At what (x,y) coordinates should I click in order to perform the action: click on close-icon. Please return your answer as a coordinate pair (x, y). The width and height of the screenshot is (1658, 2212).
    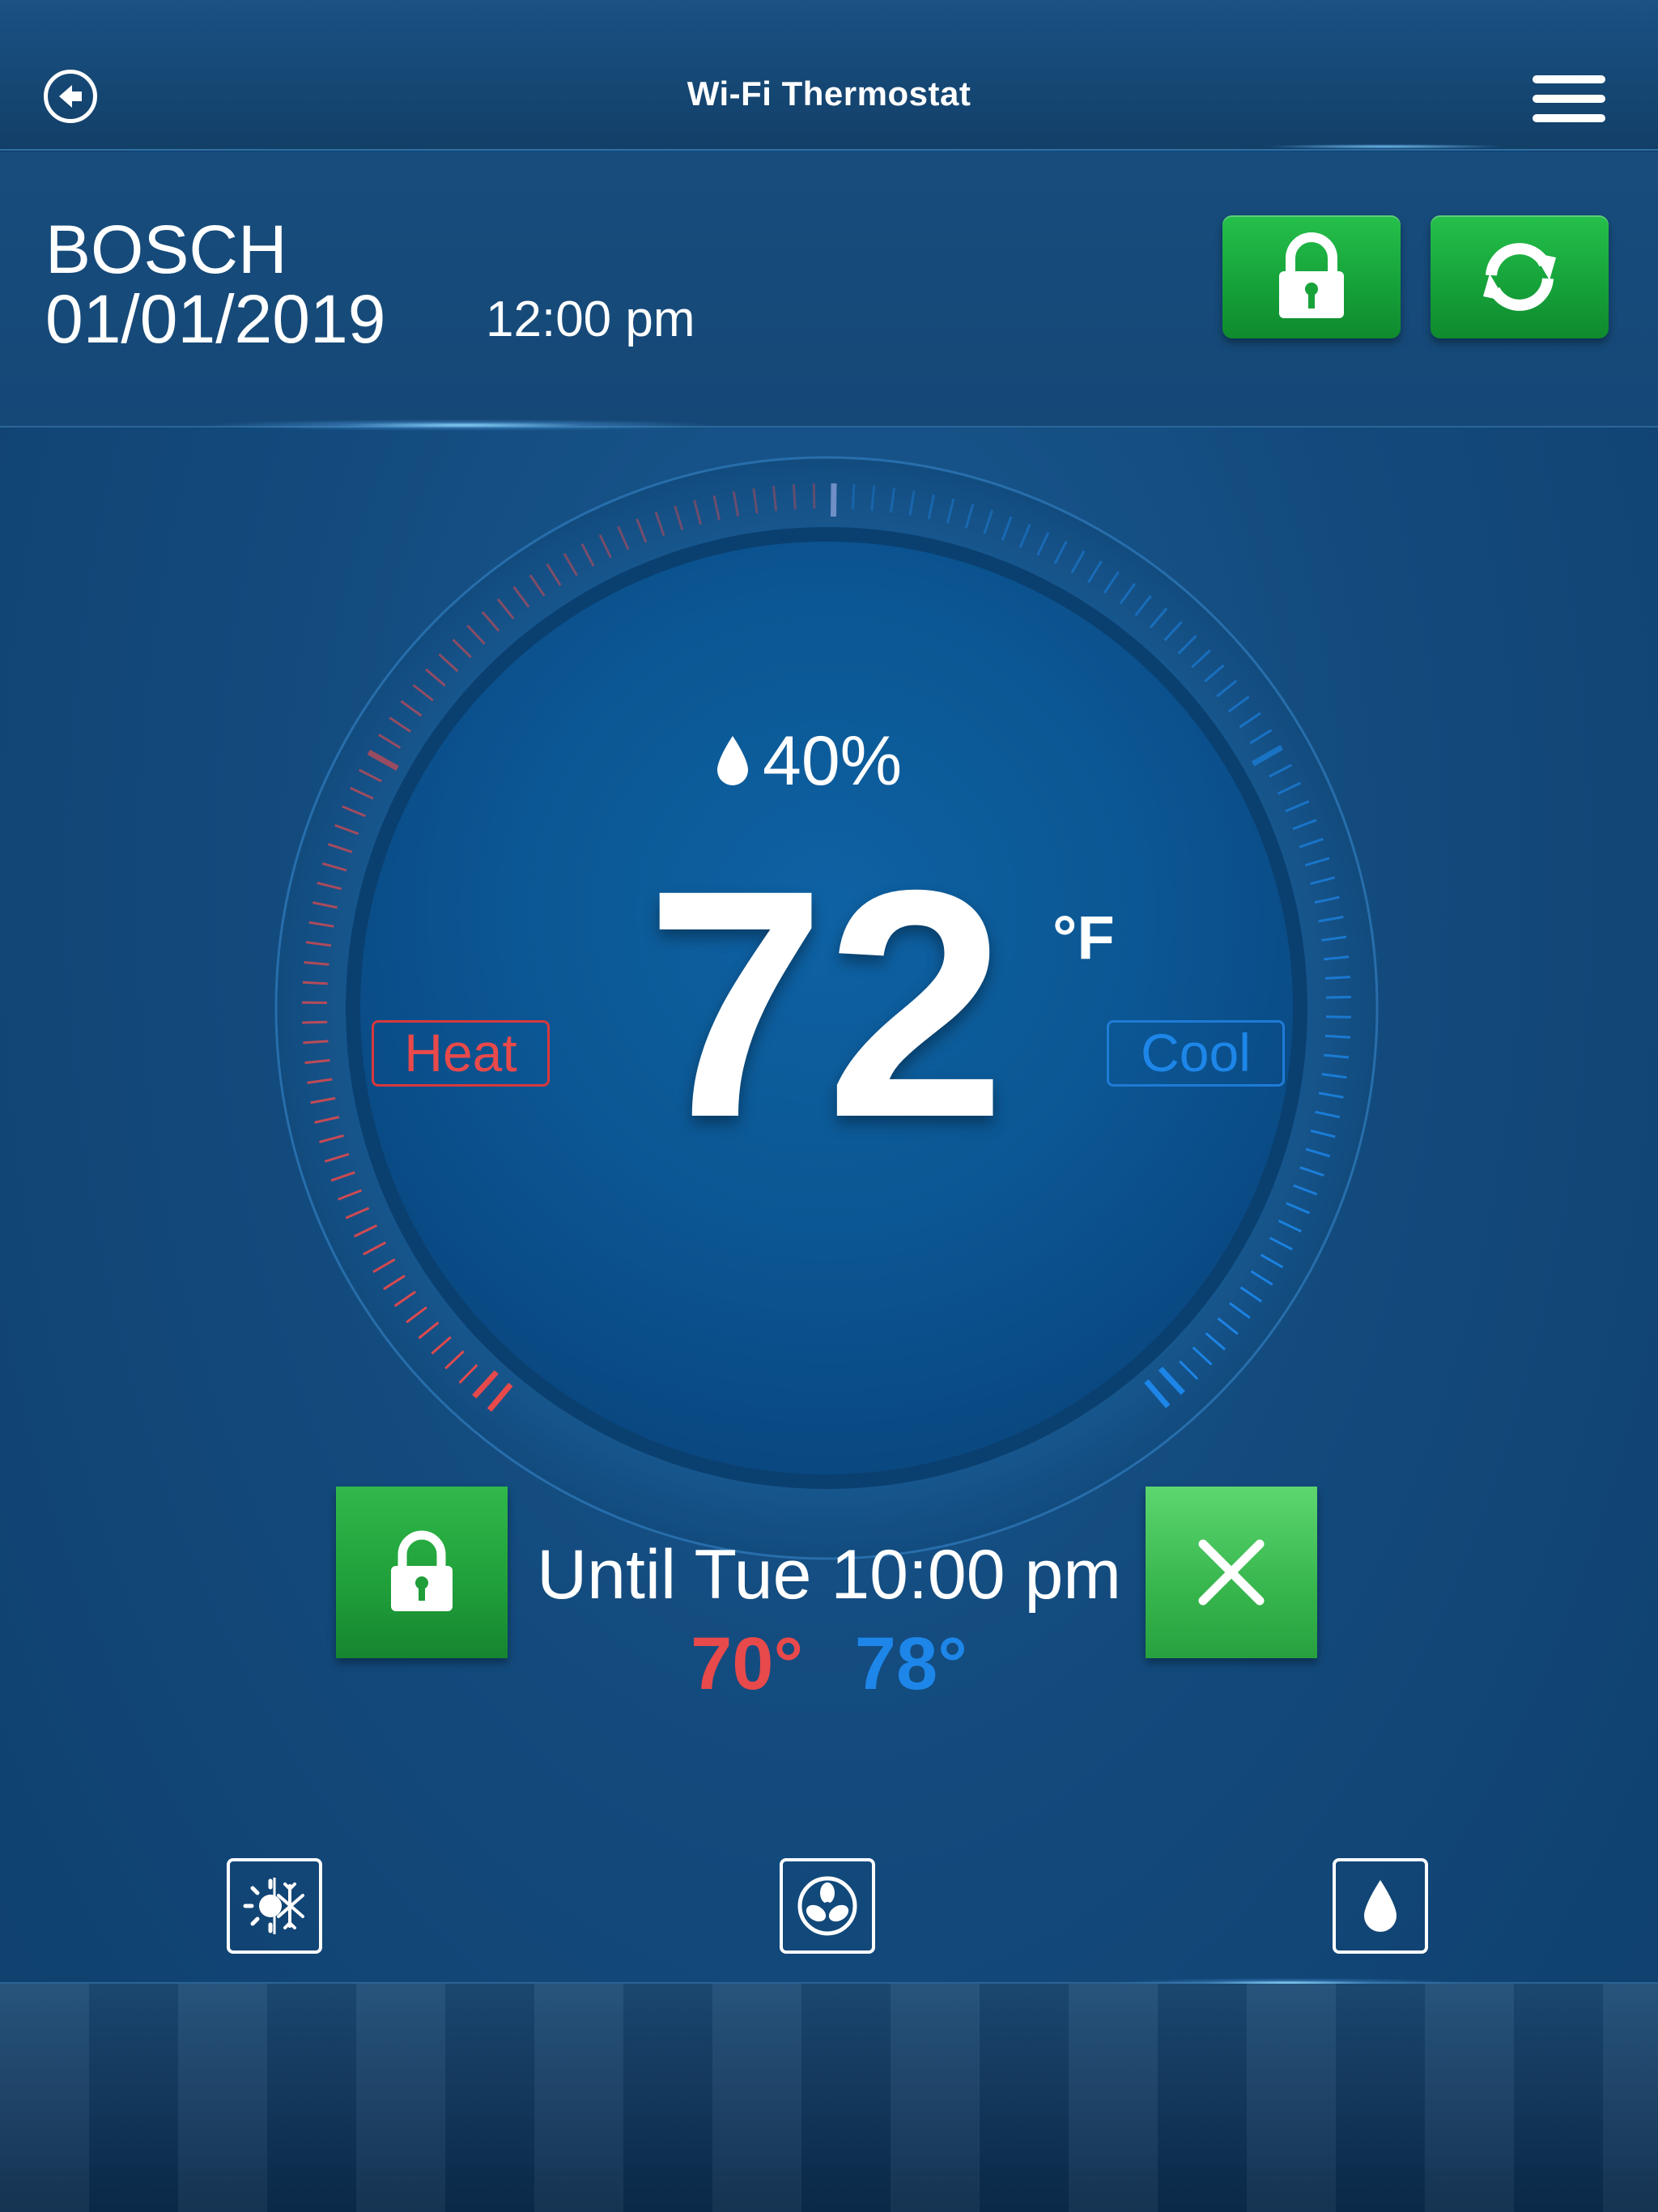
    Looking at the image, I should click on (1231, 1573).